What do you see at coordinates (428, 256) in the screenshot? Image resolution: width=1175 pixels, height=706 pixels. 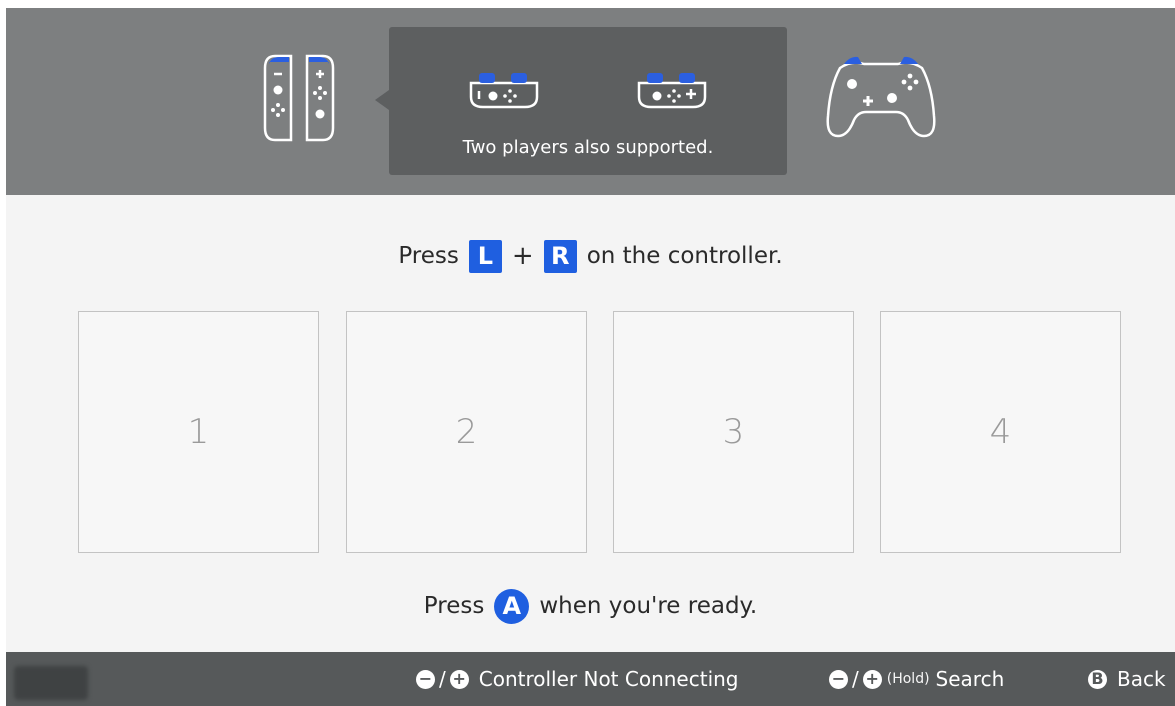 I see `instruction-prefix: Press` at bounding box center [428, 256].